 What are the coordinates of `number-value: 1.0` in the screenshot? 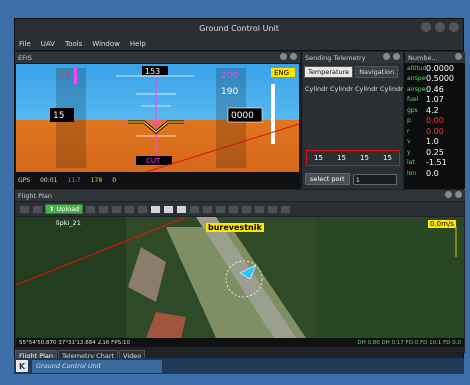 It's located at (432, 142).